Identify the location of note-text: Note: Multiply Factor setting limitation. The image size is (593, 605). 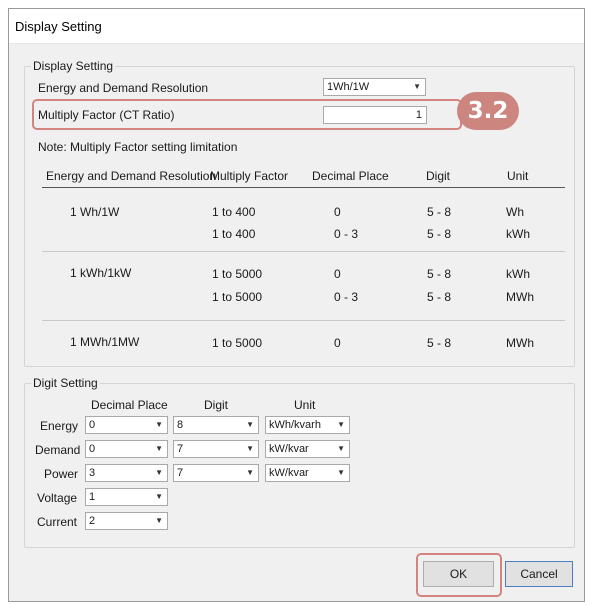
(138, 147).